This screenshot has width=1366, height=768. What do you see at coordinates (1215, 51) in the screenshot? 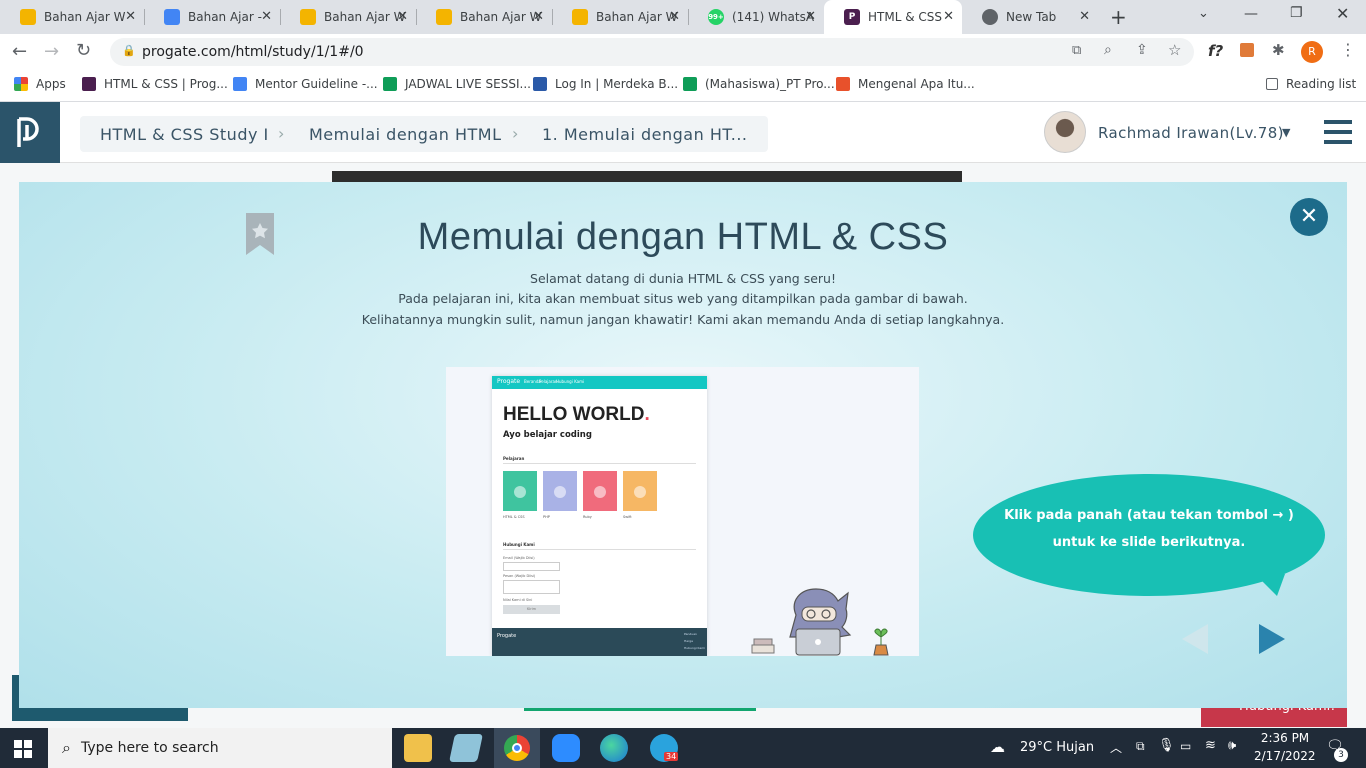
I see `font-extension-icon: f?` at bounding box center [1215, 51].